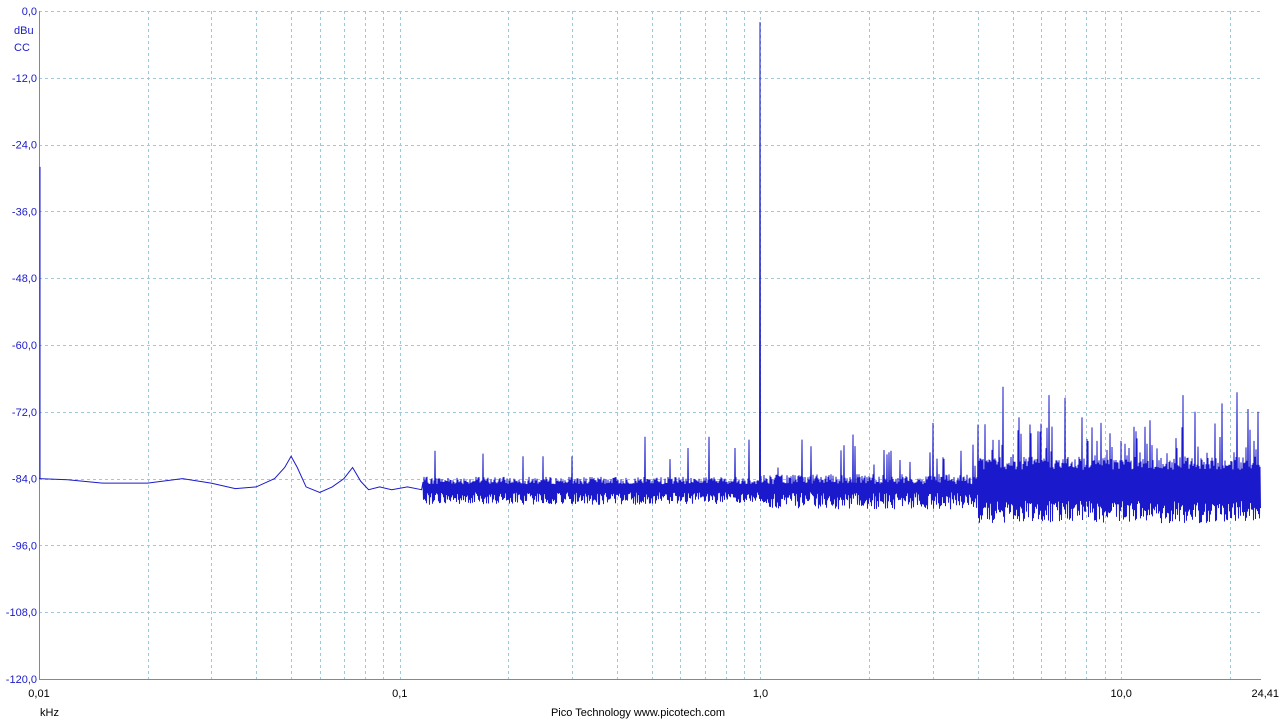 The image size is (1280, 720). I want to click on y-axis-unit: dBu, so click(24, 31).